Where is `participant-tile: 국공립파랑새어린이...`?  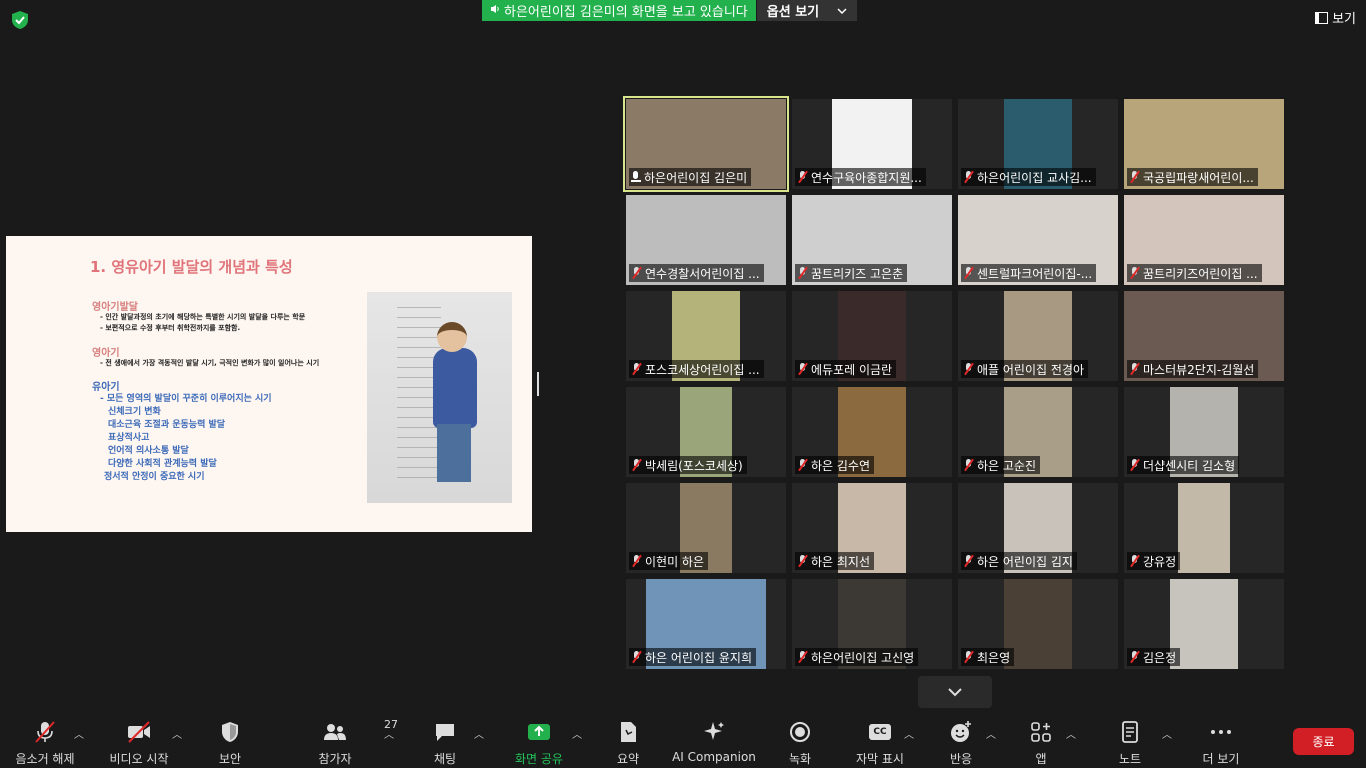 participant-tile: 국공립파랑새어린이... is located at coordinates (1204, 144).